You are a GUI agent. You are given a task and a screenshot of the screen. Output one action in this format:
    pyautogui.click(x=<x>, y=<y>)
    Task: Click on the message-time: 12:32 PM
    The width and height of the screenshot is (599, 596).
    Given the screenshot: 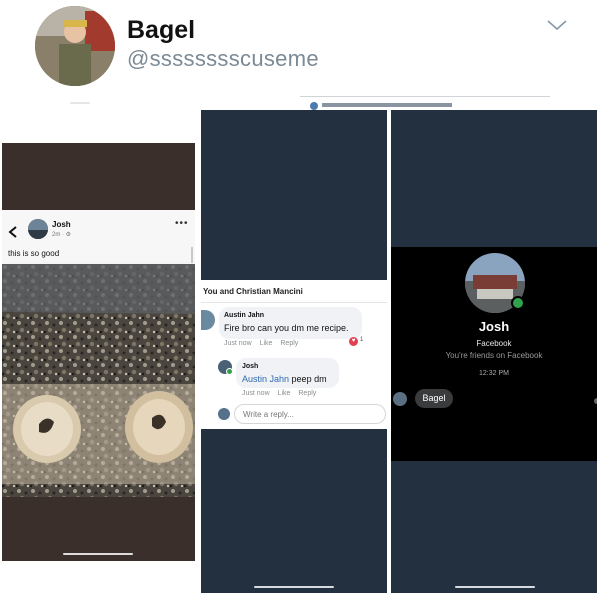 What is the action you would take?
    pyautogui.click(x=494, y=373)
    